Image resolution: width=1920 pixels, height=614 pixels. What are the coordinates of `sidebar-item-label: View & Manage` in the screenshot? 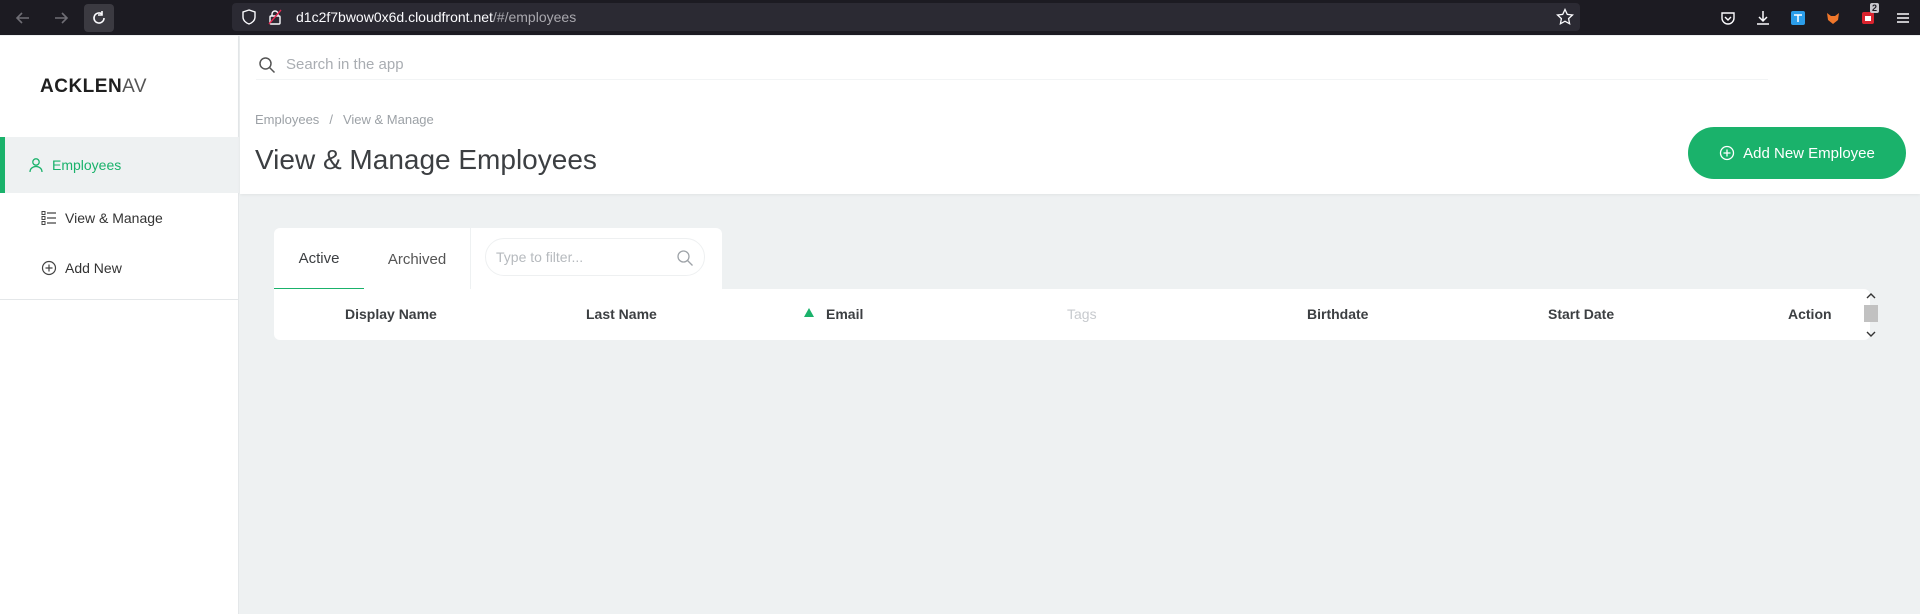 It's located at (114, 218).